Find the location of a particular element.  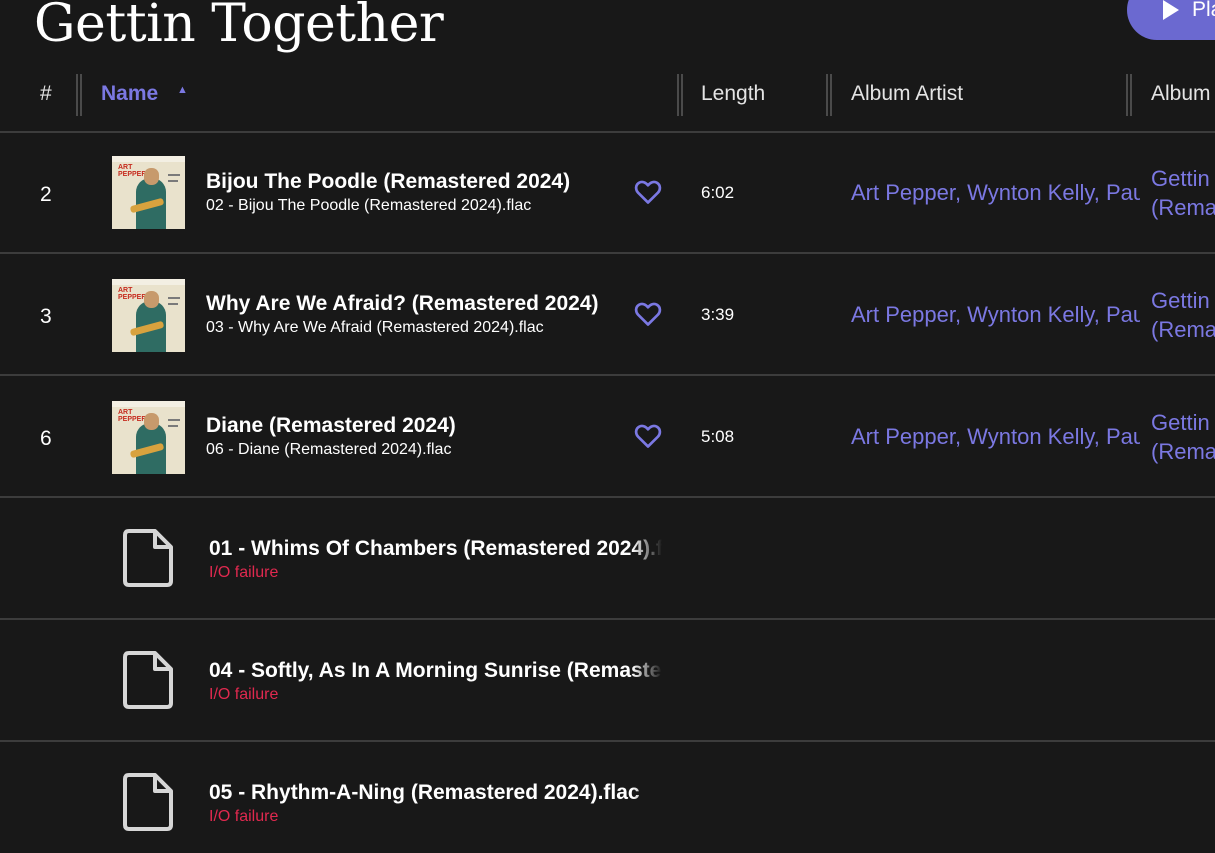

track-number: 6 is located at coordinates (46, 438).